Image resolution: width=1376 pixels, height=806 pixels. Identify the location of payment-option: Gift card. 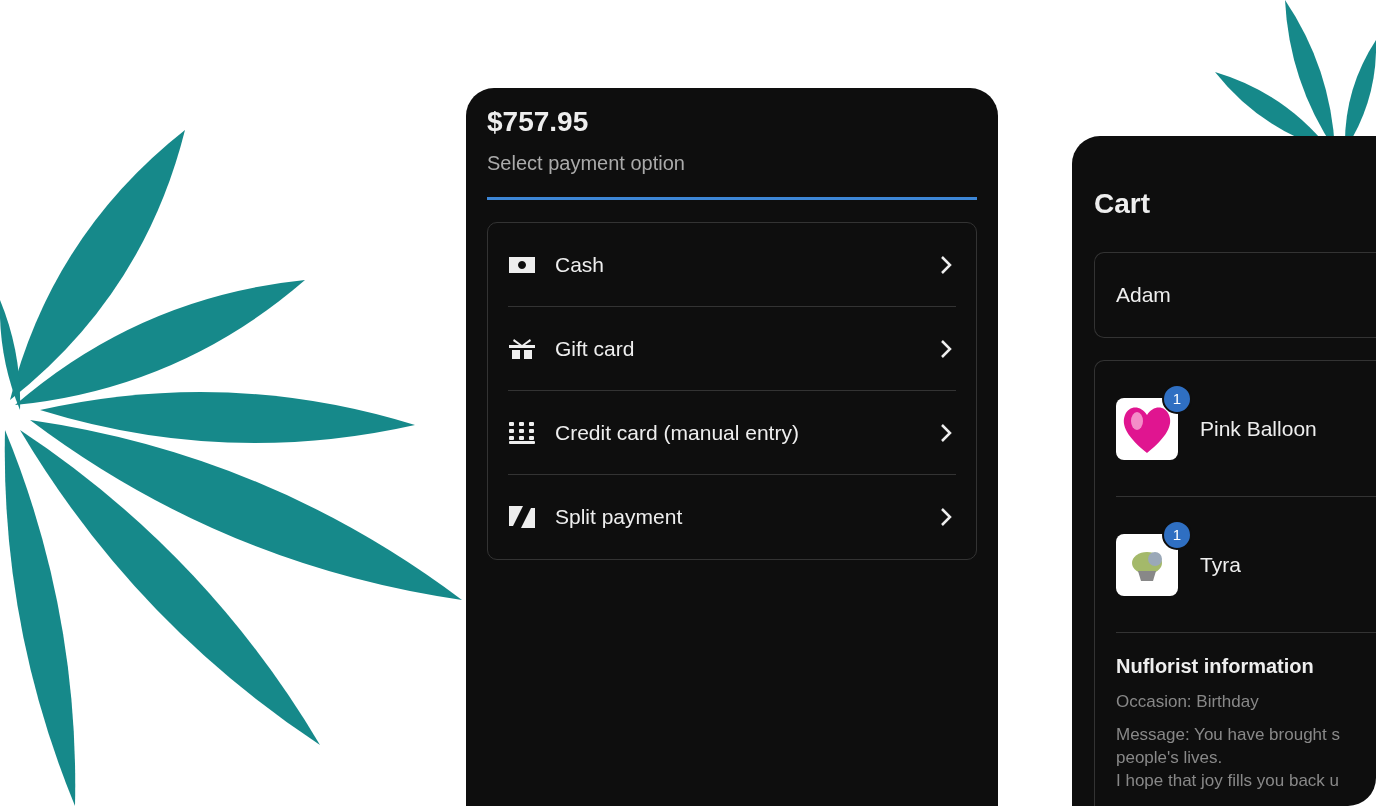
(732, 349).